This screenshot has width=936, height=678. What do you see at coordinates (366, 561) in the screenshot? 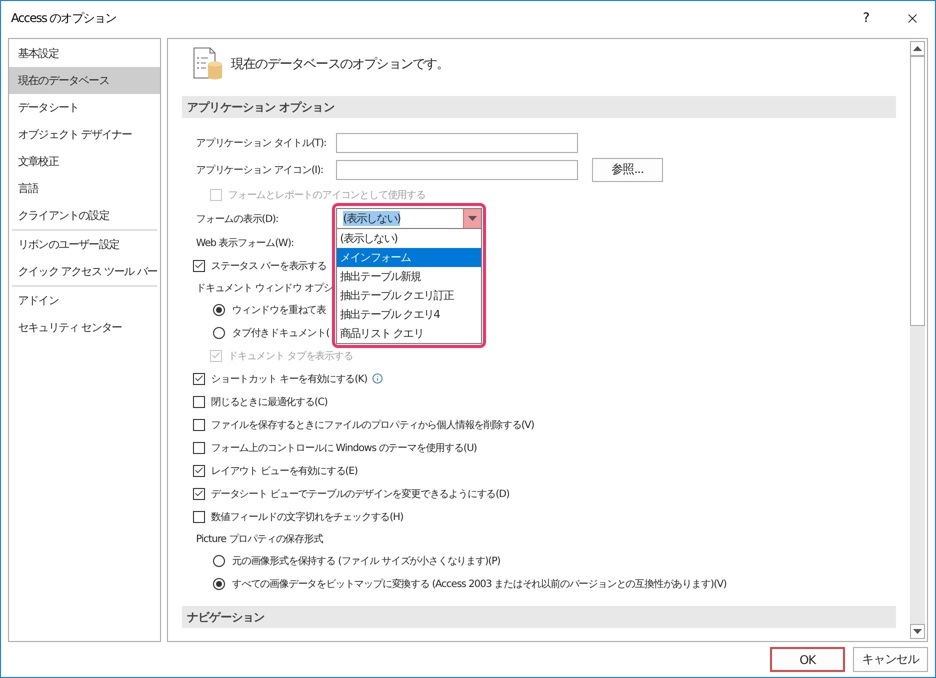
I see `radio-label: 元の画像形式を保持する (ファイル サイズが小さくなります)(P)` at bounding box center [366, 561].